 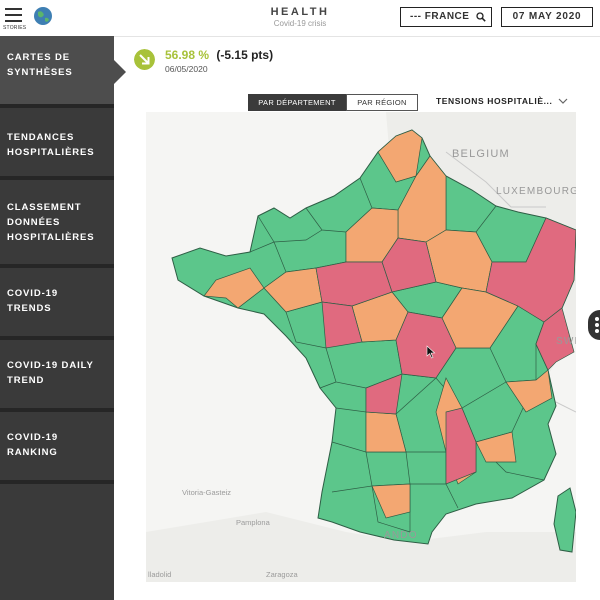 I want to click on indicator-change: (-5.15 pts), so click(x=245, y=55).